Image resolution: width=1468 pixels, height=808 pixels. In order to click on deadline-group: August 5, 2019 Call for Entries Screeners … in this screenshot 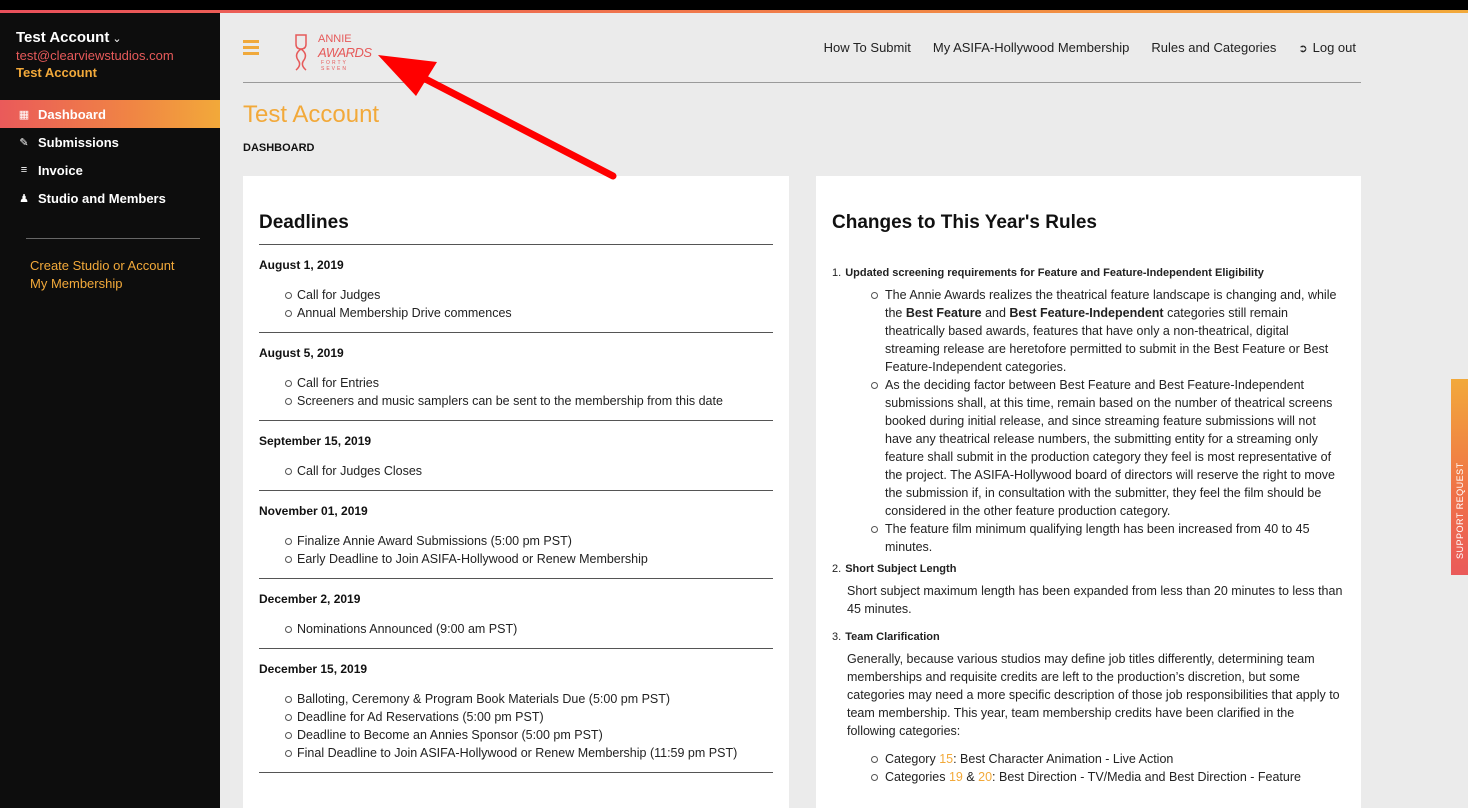, I will do `click(516, 377)`.